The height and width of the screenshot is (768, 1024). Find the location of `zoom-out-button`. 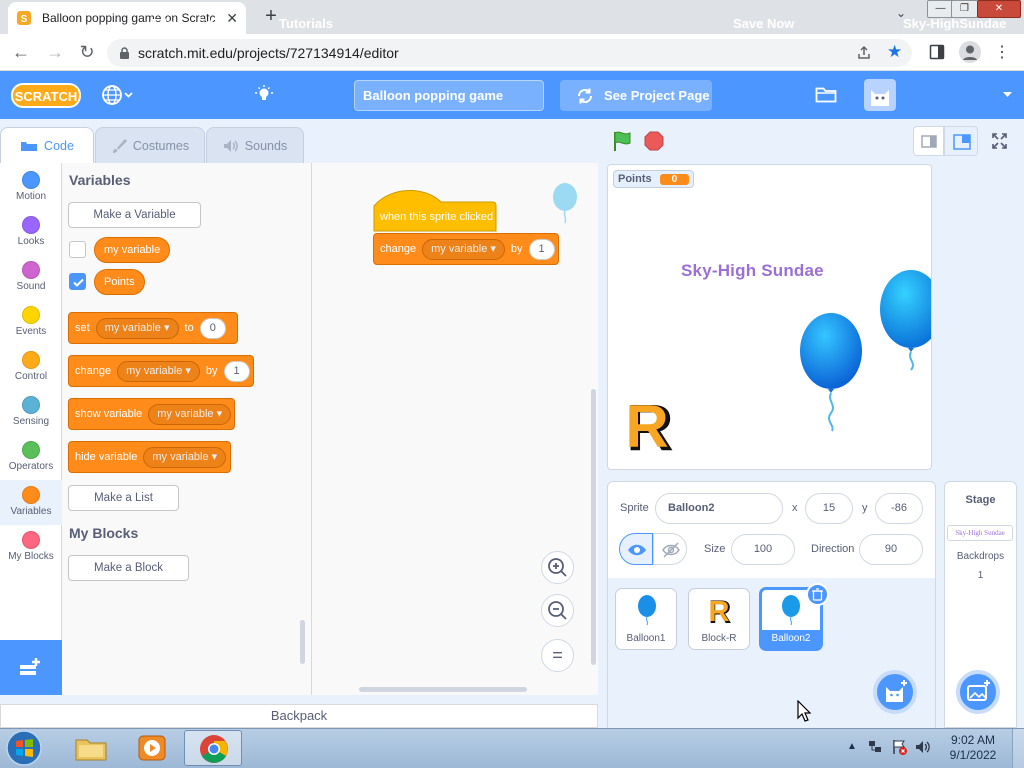

zoom-out-button is located at coordinates (557, 610).